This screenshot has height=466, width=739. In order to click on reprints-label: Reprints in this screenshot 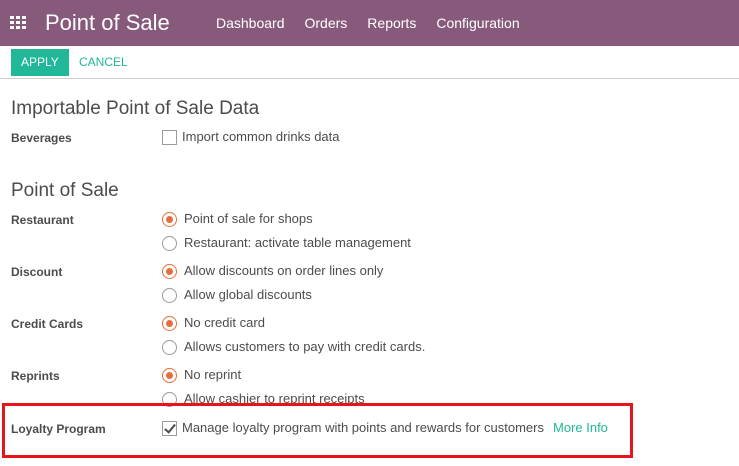, I will do `click(35, 376)`.